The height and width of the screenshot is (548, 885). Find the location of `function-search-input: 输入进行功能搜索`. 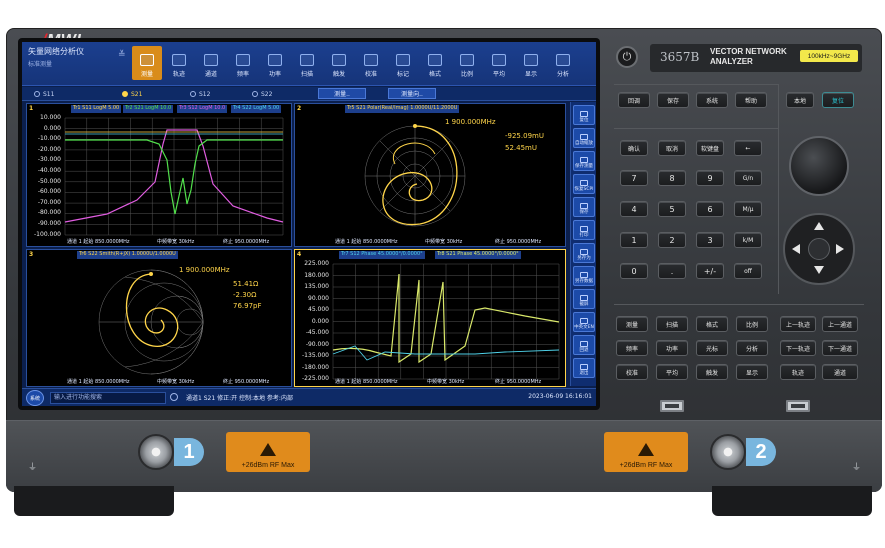

function-search-input: 输入进行功能搜索 is located at coordinates (108, 398).